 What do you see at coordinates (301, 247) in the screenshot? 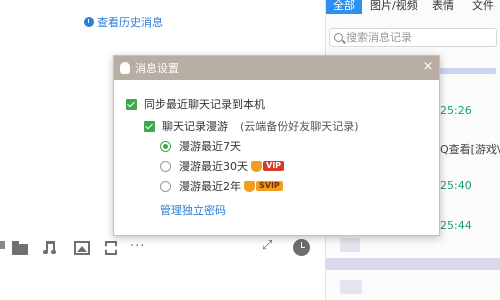
I see `message-history-clock-icon` at bounding box center [301, 247].